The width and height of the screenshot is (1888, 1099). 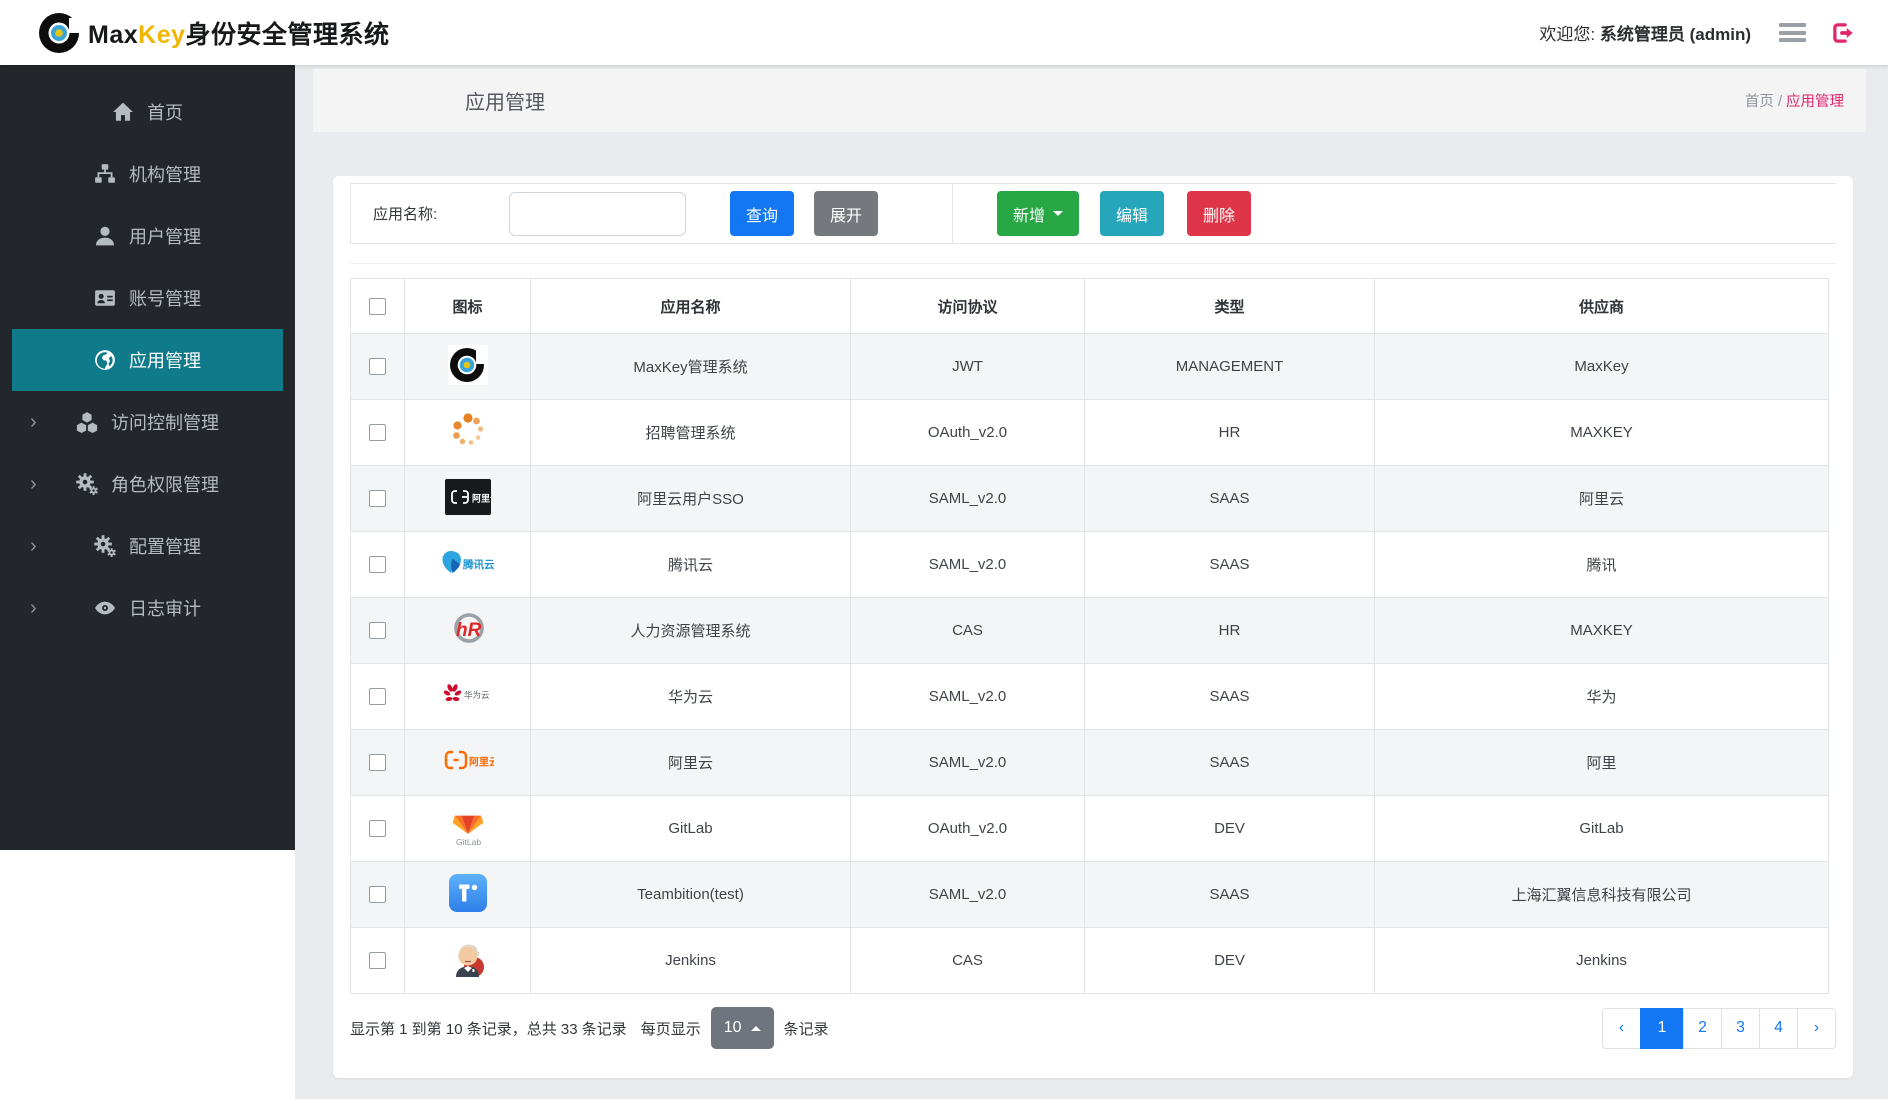 I want to click on app-name-cell: Teambition(test), so click(x=690, y=894).